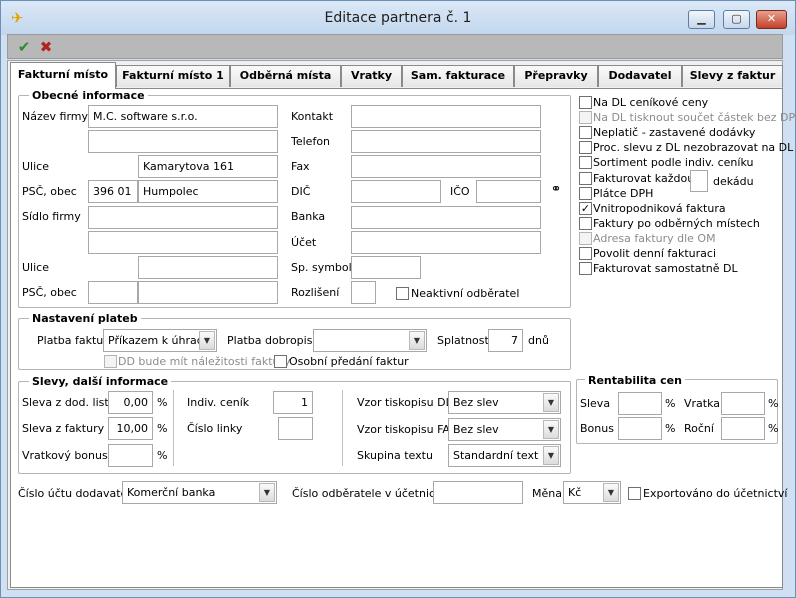  I want to click on fax-field, so click(446, 166).